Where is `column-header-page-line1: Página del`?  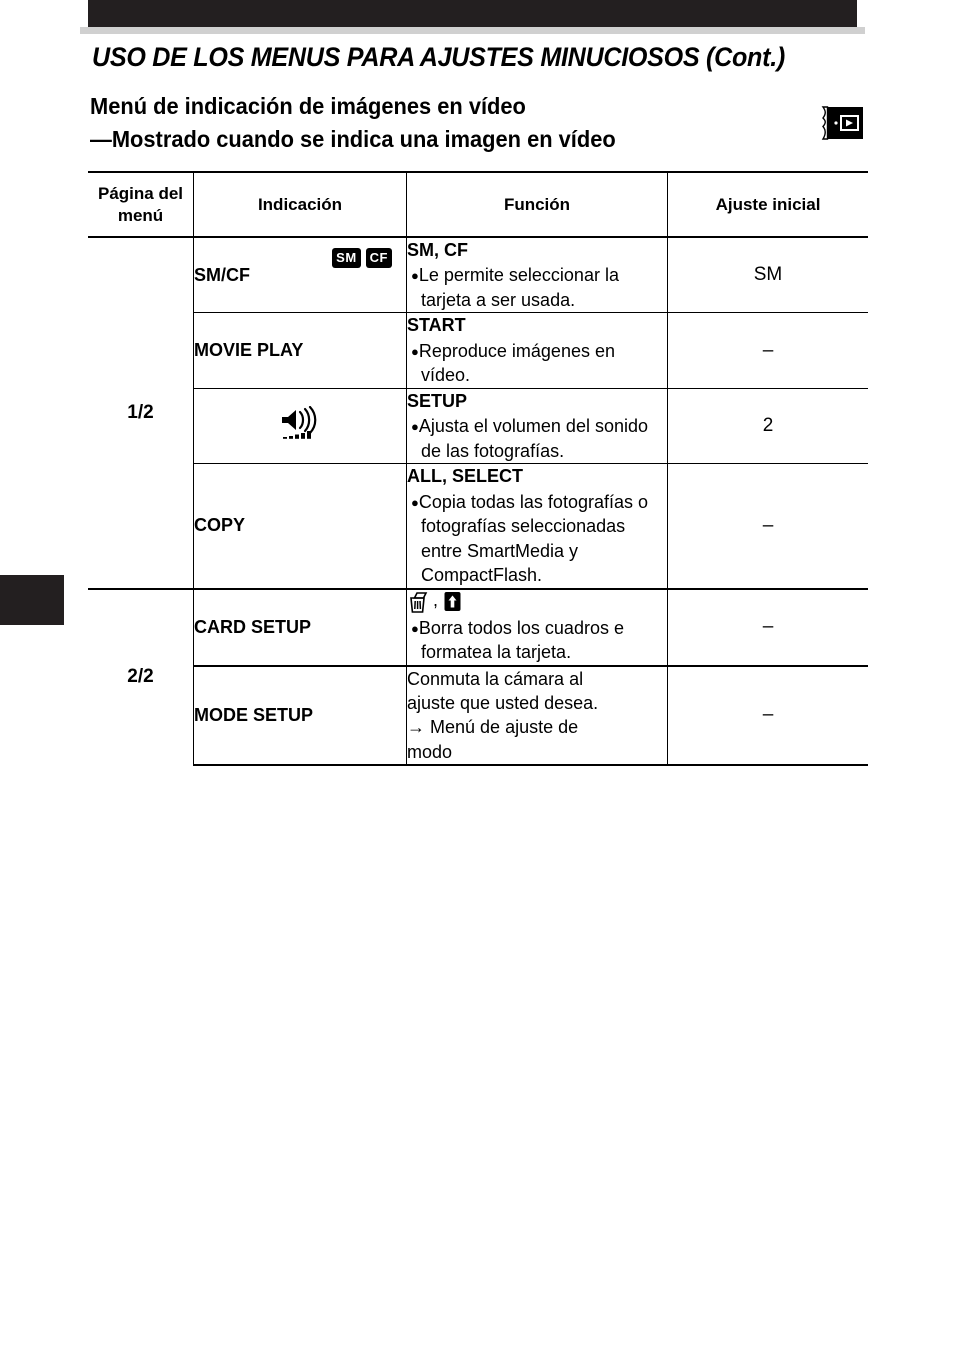 column-header-page-line1: Página del is located at coordinates (140, 194).